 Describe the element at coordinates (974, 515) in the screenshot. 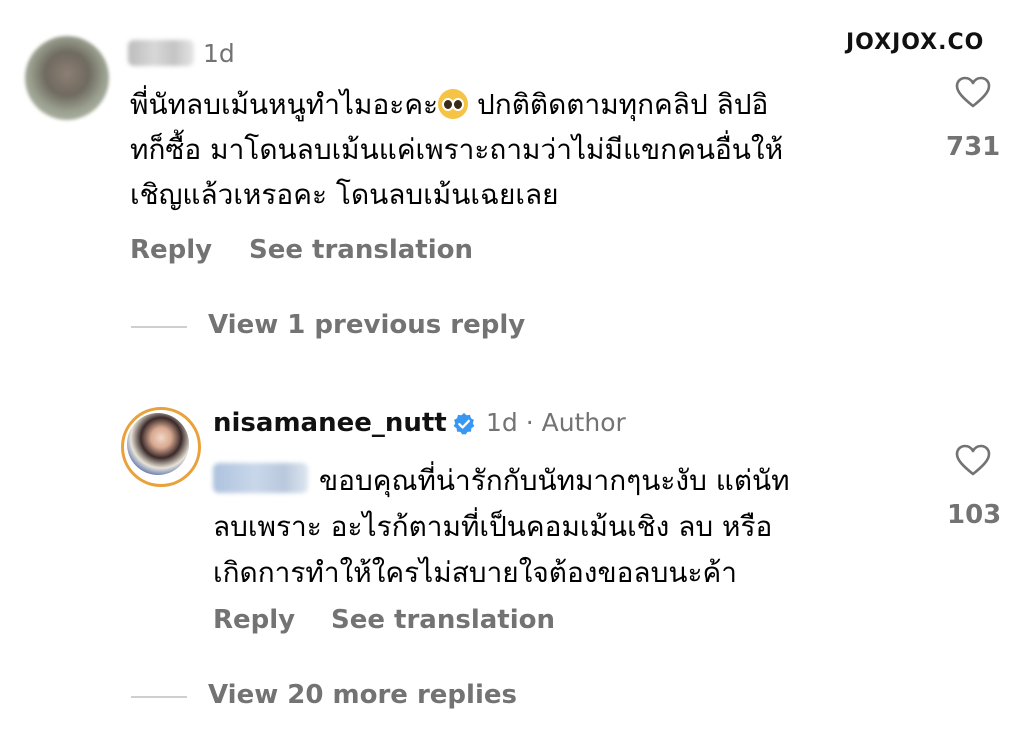

I see `like-count: 103` at that location.